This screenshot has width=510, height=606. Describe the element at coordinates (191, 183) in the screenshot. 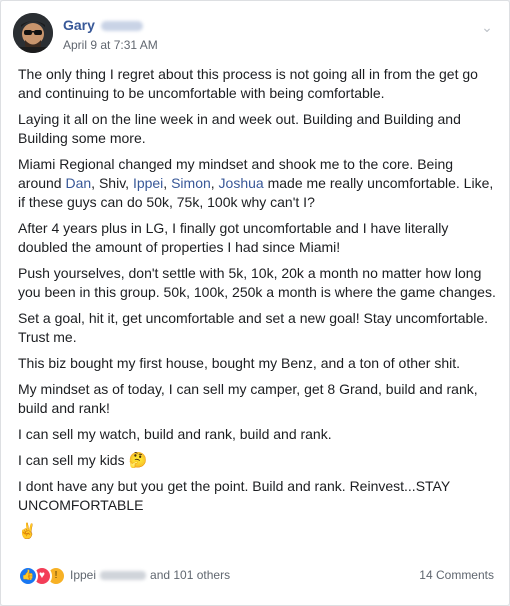

I see `tag-link-simon: Simon` at that location.